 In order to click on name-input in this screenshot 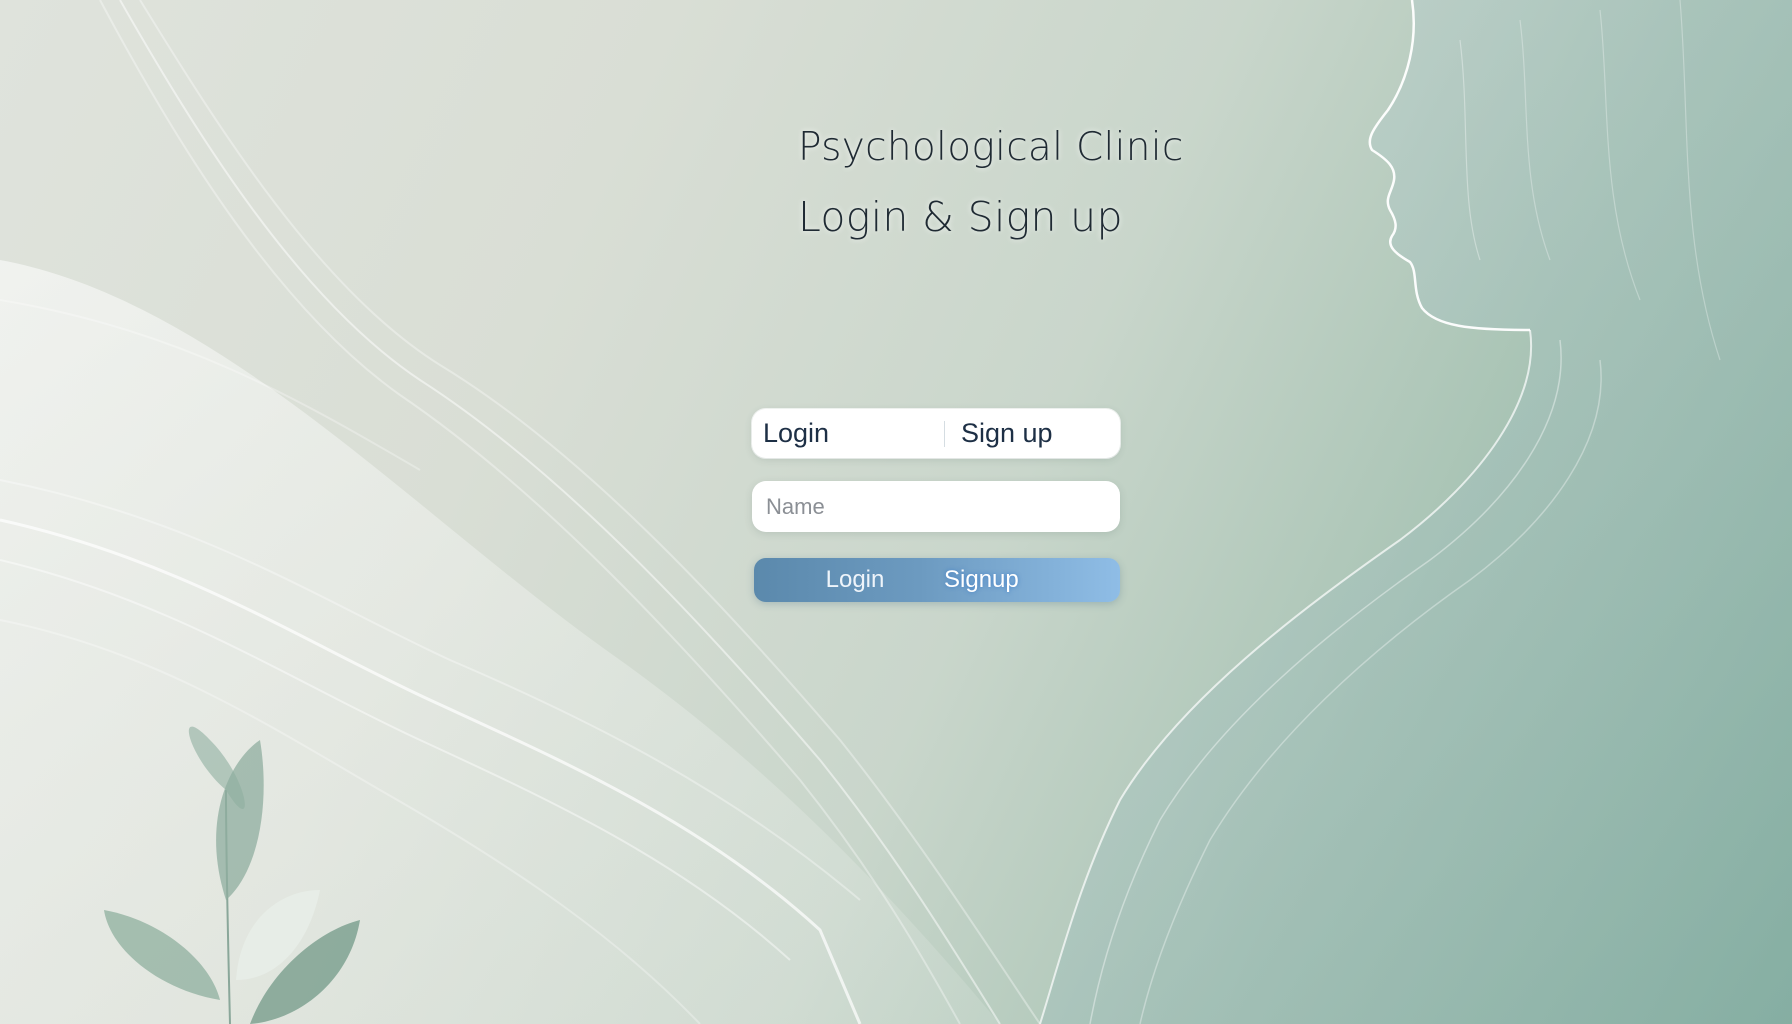, I will do `click(936, 506)`.